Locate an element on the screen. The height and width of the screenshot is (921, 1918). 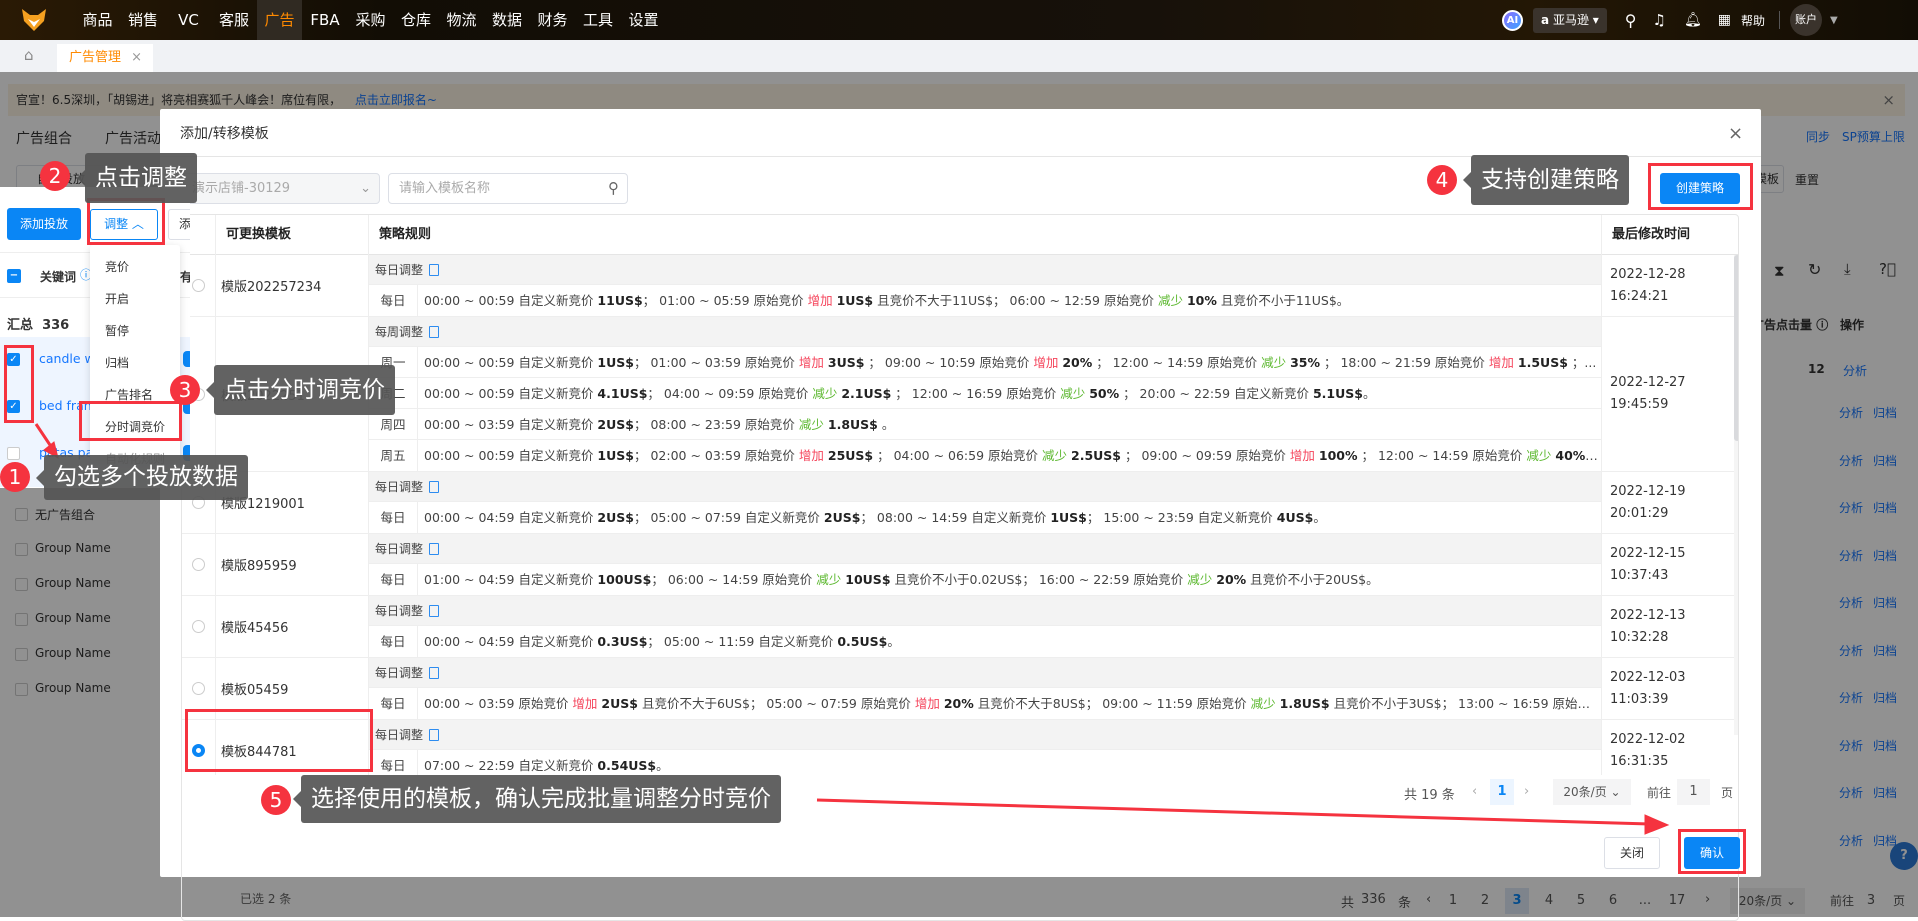
rule-segment: 且竞价不小于20US$。 is located at coordinates (1312, 579).